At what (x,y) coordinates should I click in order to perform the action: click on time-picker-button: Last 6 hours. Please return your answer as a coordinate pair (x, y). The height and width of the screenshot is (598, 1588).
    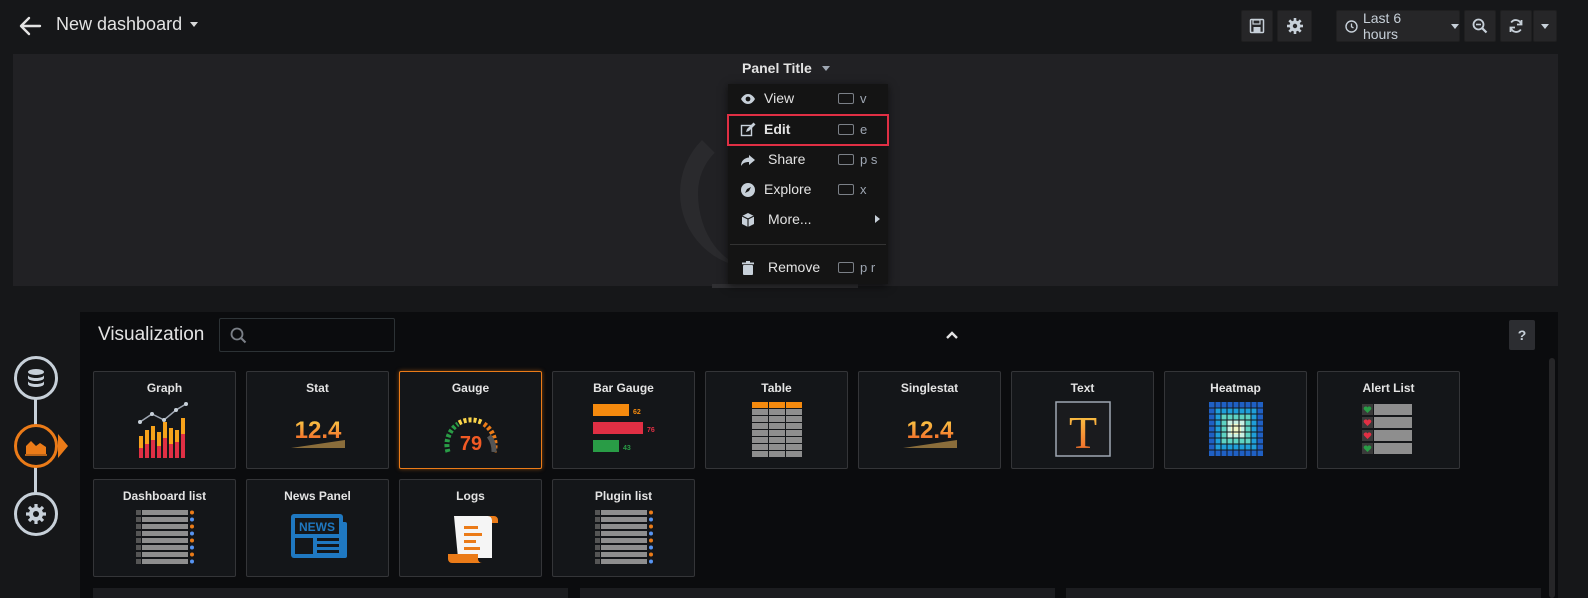
    Looking at the image, I should click on (1398, 26).